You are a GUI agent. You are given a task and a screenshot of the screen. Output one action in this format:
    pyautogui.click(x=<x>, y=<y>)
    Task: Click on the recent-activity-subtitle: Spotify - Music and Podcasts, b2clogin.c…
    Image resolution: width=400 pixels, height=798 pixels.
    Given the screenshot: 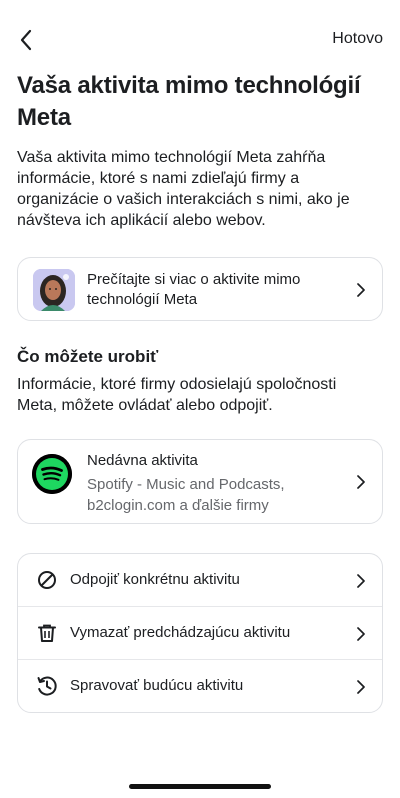 What is the action you would take?
    pyautogui.click(x=186, y=495)
    